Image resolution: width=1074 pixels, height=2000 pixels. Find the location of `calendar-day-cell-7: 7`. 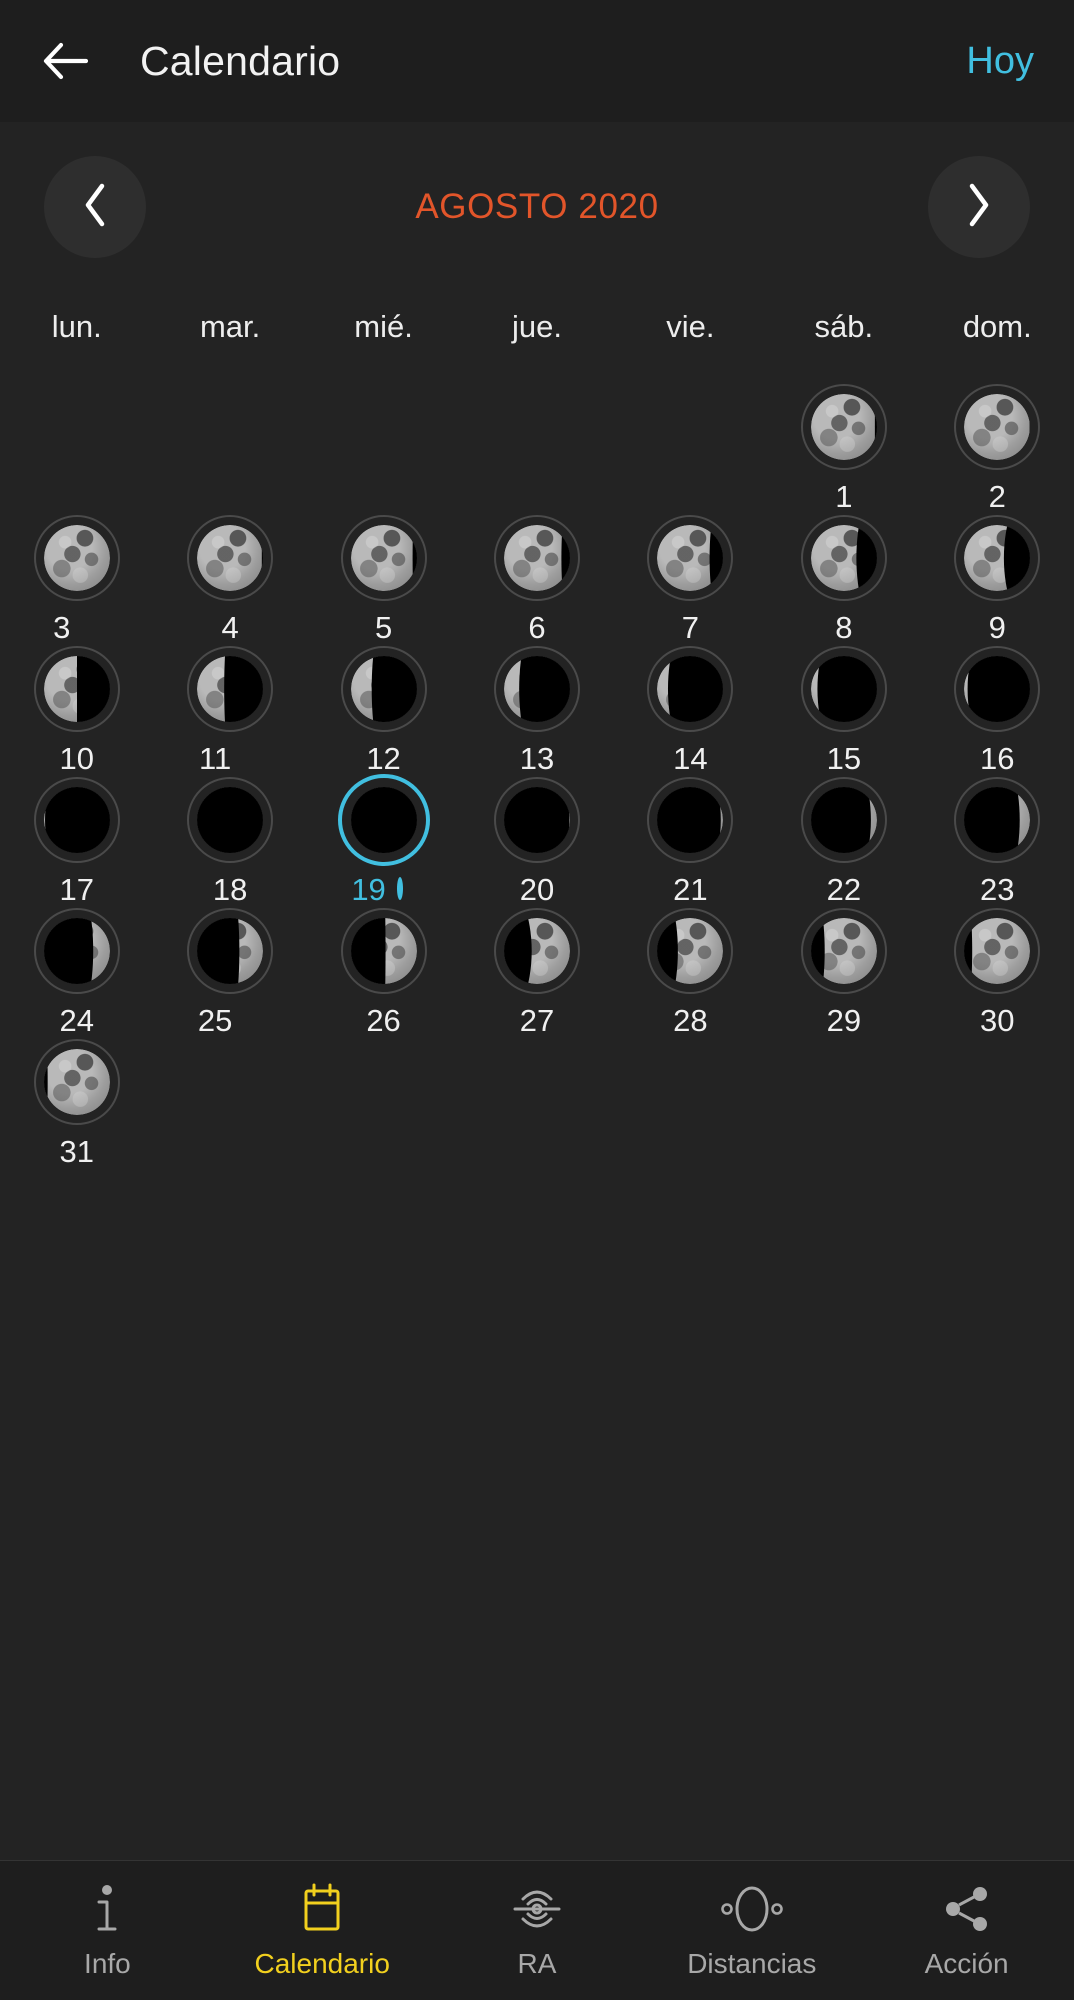

calendar-day-cell-7: 7 is located at coordinates (690, 580).